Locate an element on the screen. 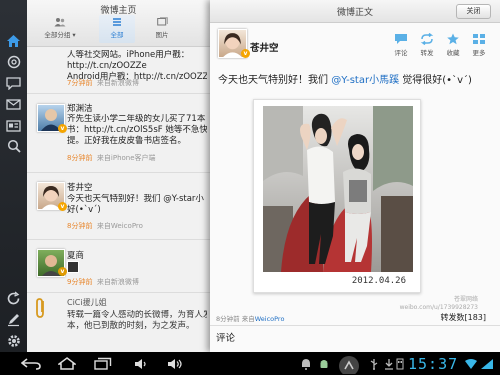 The image size is (500, 375). battery-icon is located at coordinates (487, 363).